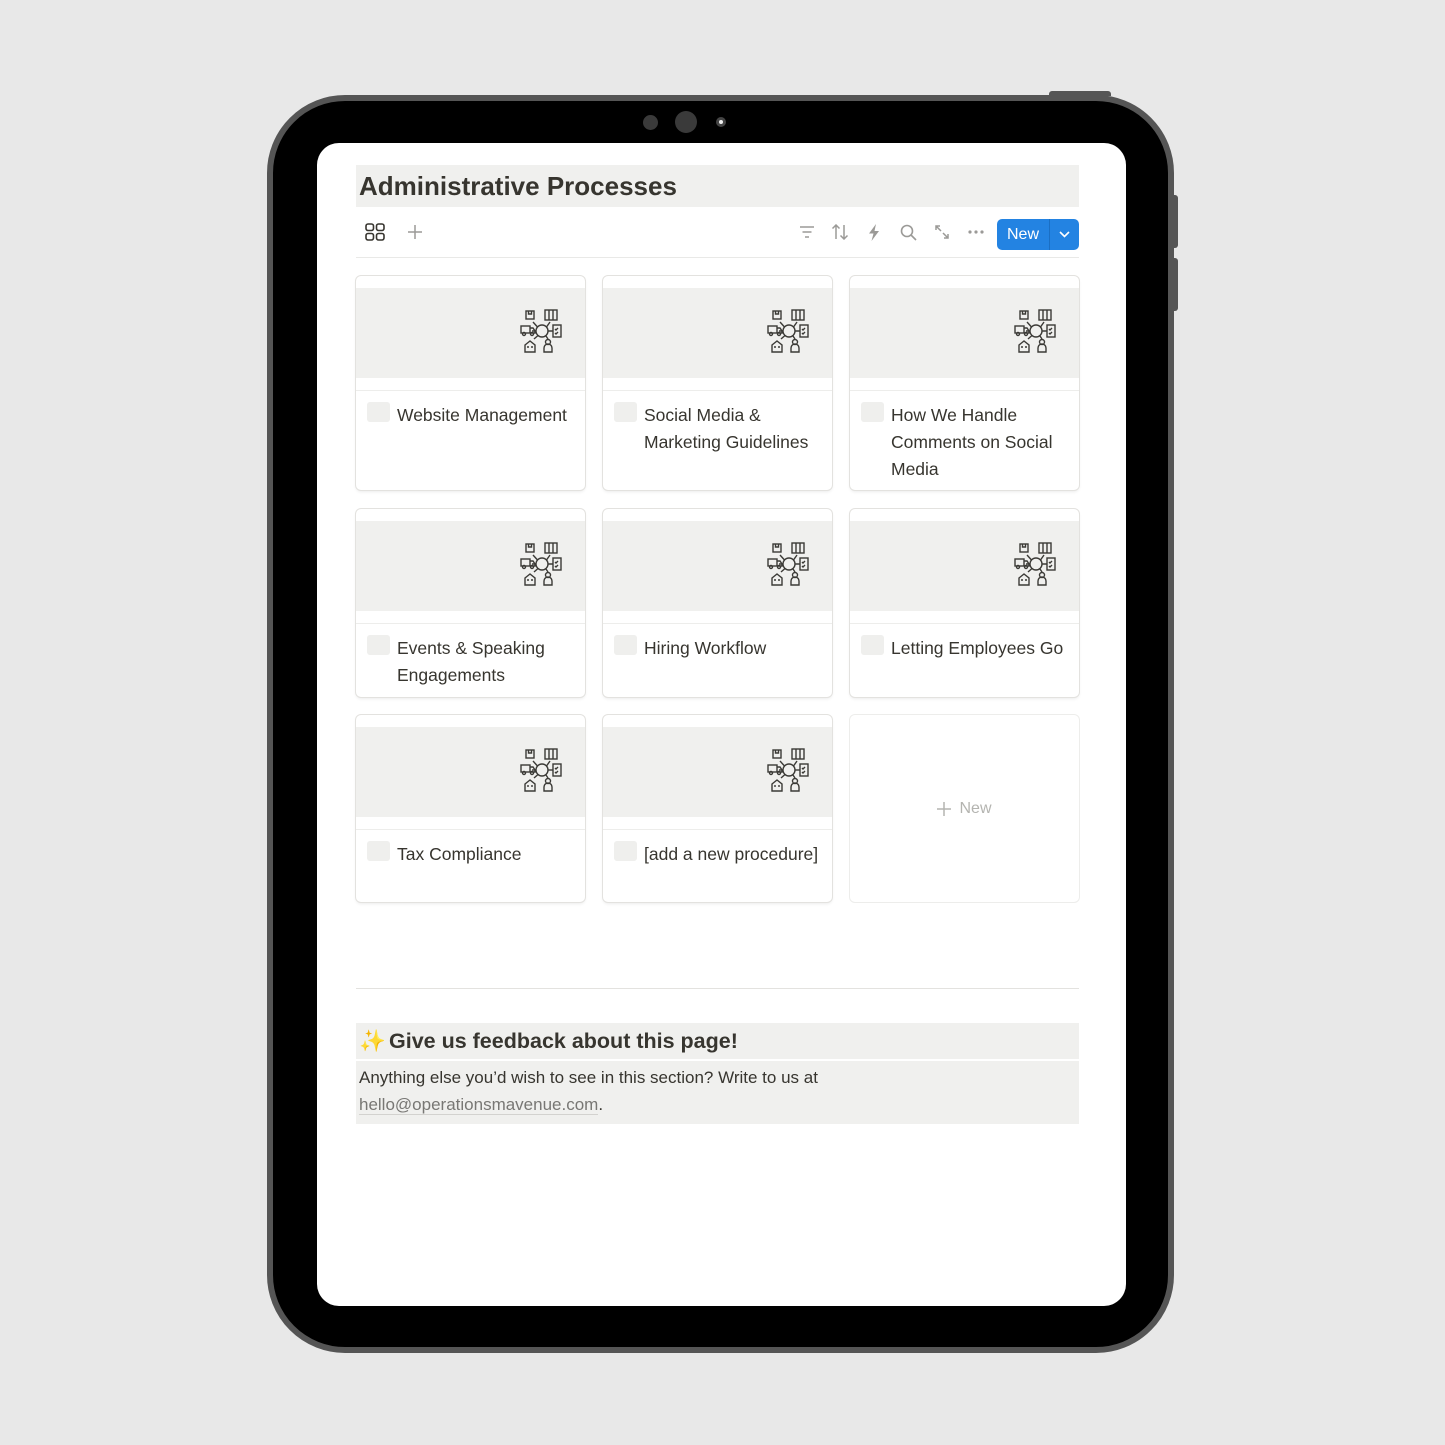 The height and width of the screenshot is (1445, 1445). I want to click on camera-icon, so click(686, 122).